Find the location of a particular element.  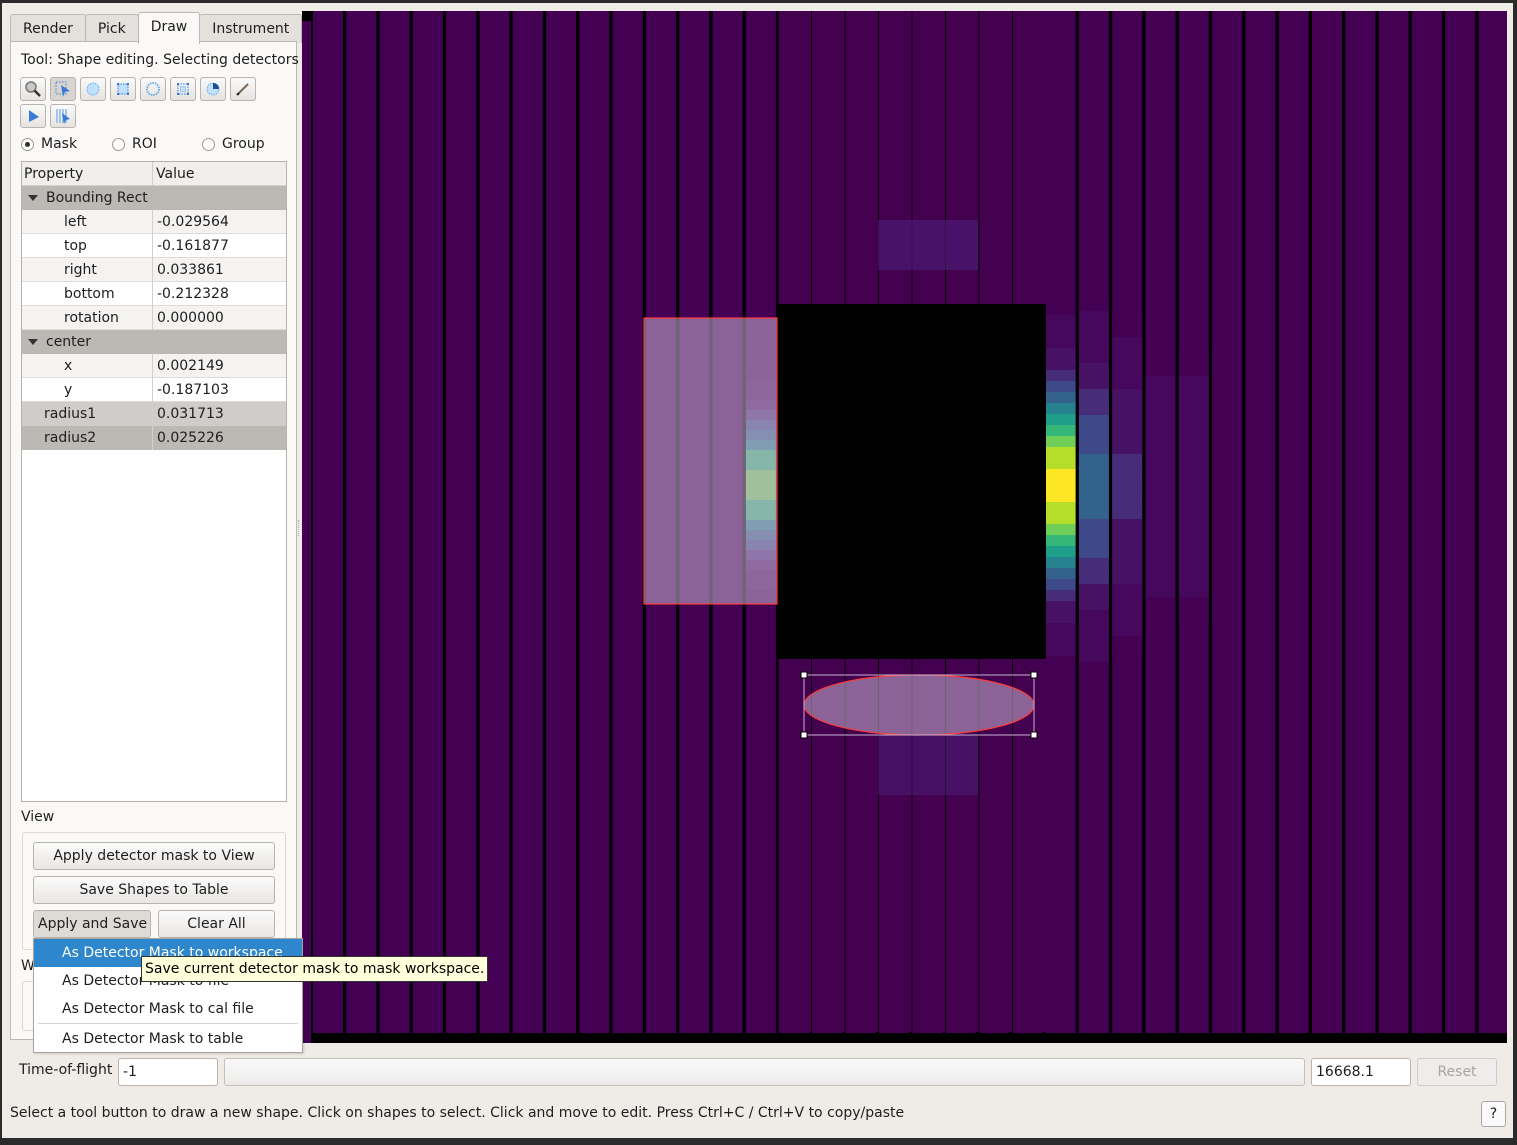

group-radio: Group is located at coordinates (233, 144).